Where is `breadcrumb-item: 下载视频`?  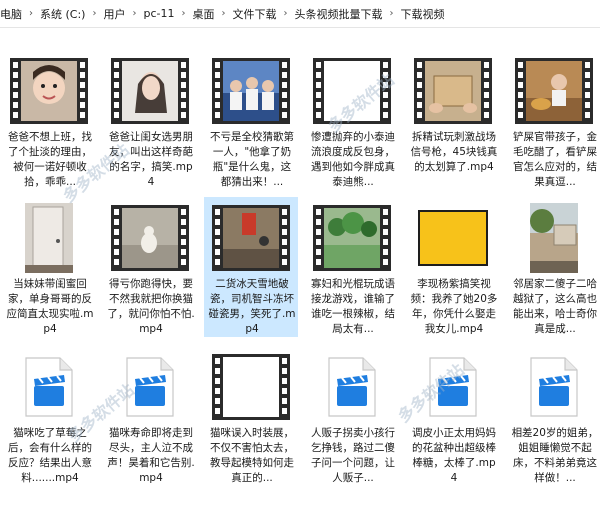 breadcrumb-item: 下载视频 is located at coordinates (422, 14).